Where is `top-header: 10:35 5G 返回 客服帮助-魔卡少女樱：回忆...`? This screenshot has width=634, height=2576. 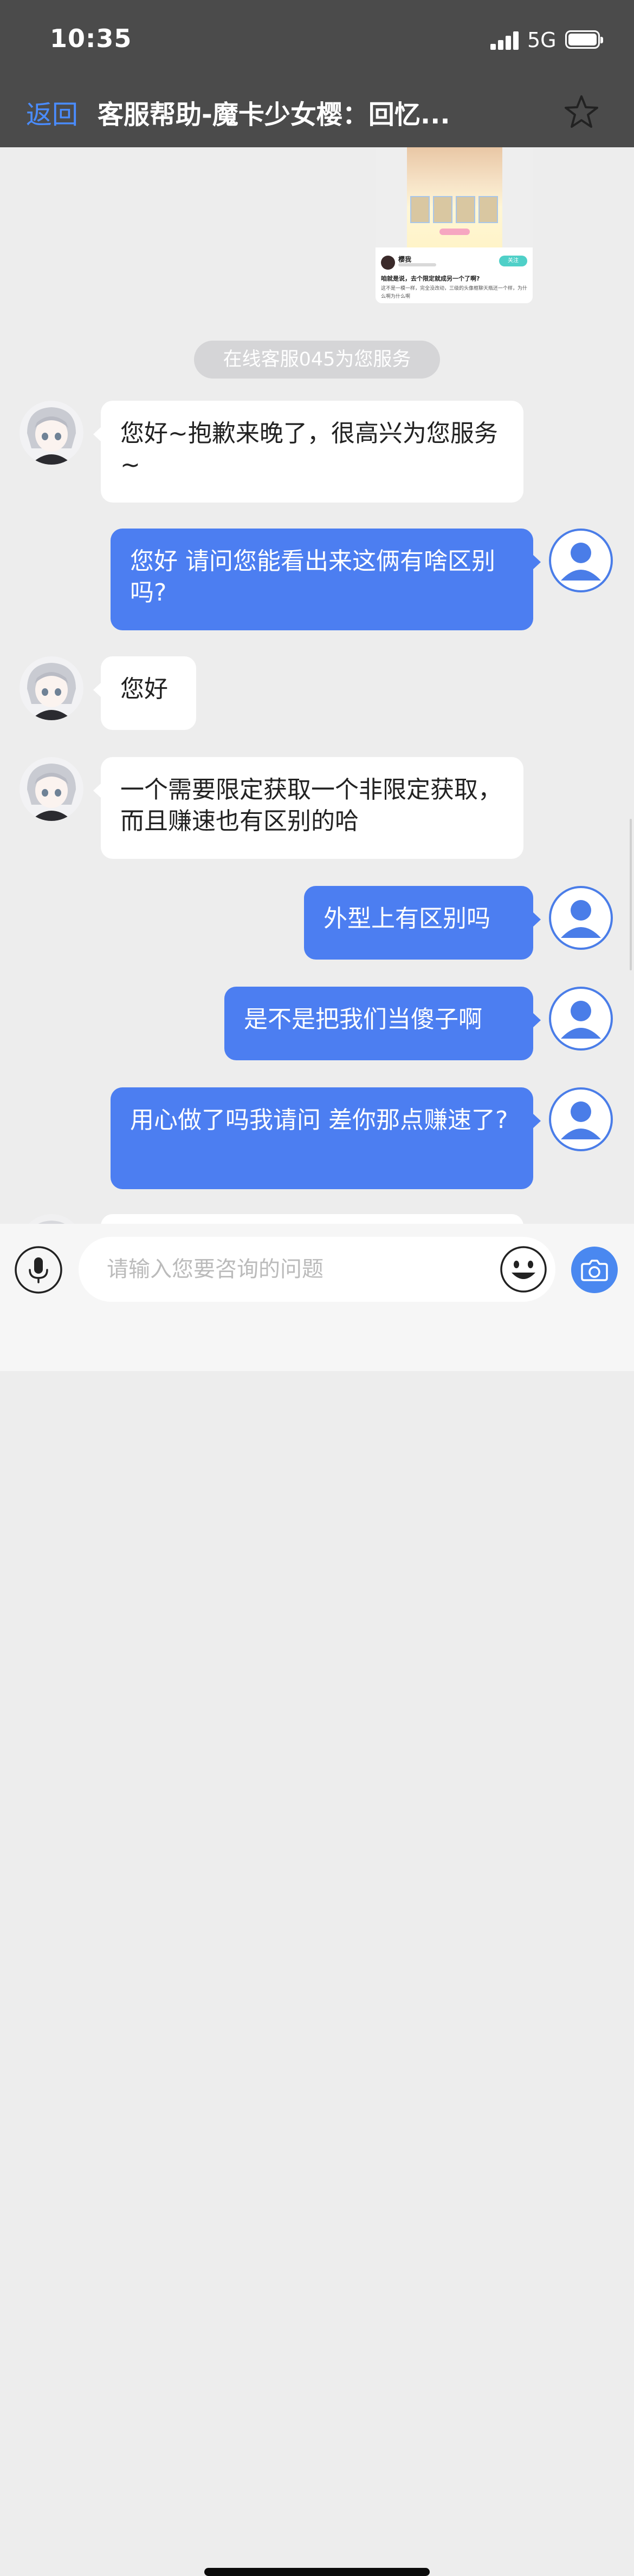 top-header: 10:35 5G 返回 客服帮助-魔卡少女樱：回忆... is located at coordinates (317, 73).